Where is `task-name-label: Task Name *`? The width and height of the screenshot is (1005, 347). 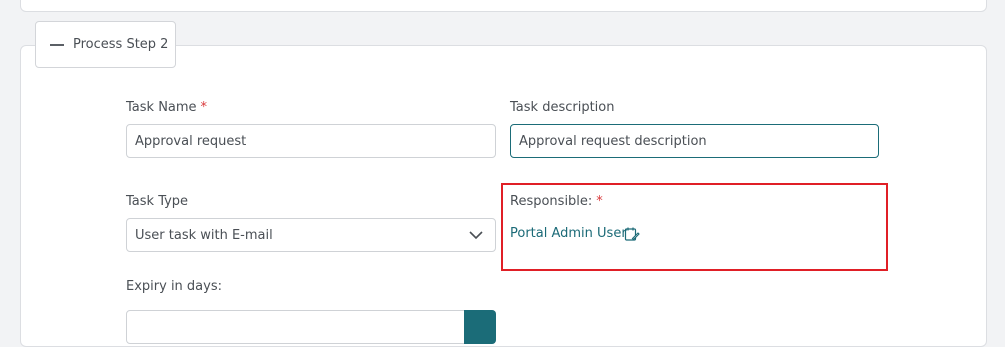
task-name-label: Task Name * is located at coordinates (166, 107).